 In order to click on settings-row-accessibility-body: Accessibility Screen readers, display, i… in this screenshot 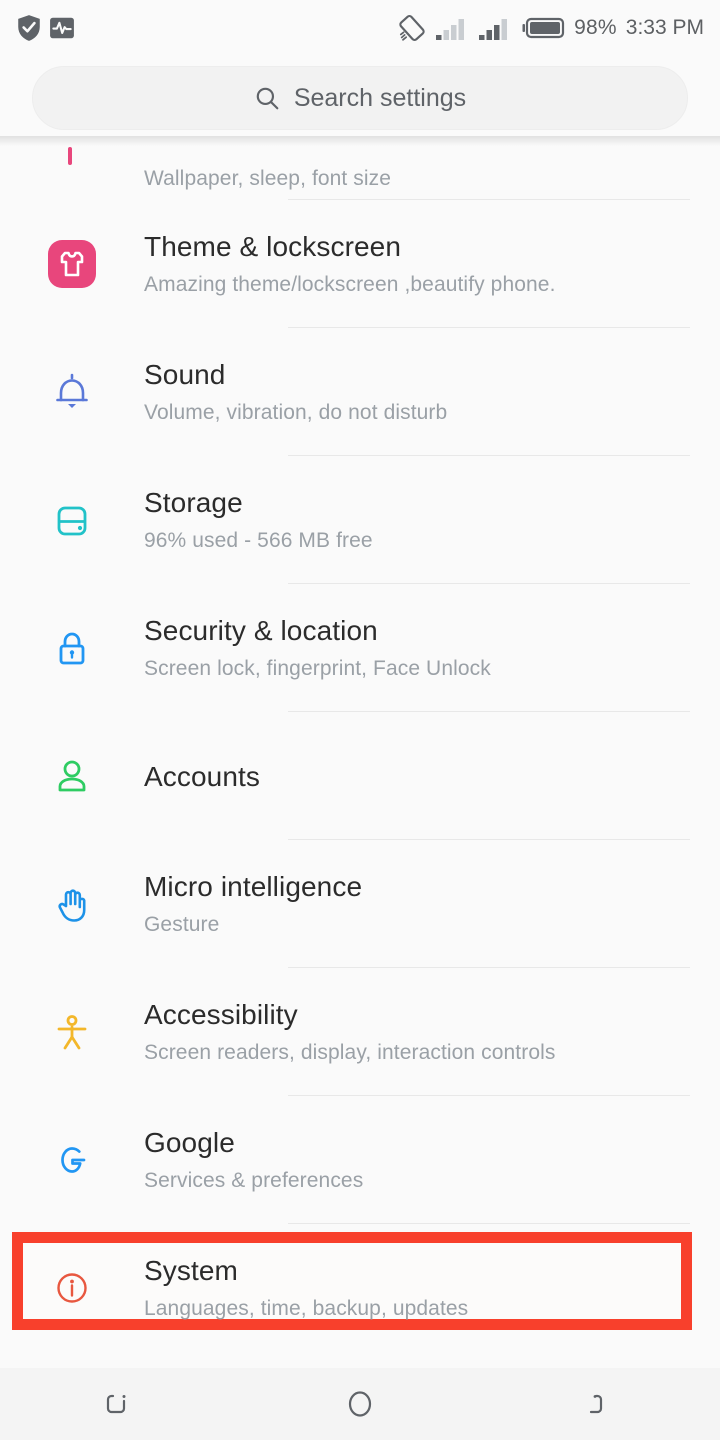, I will do `click(432, 1032)`.